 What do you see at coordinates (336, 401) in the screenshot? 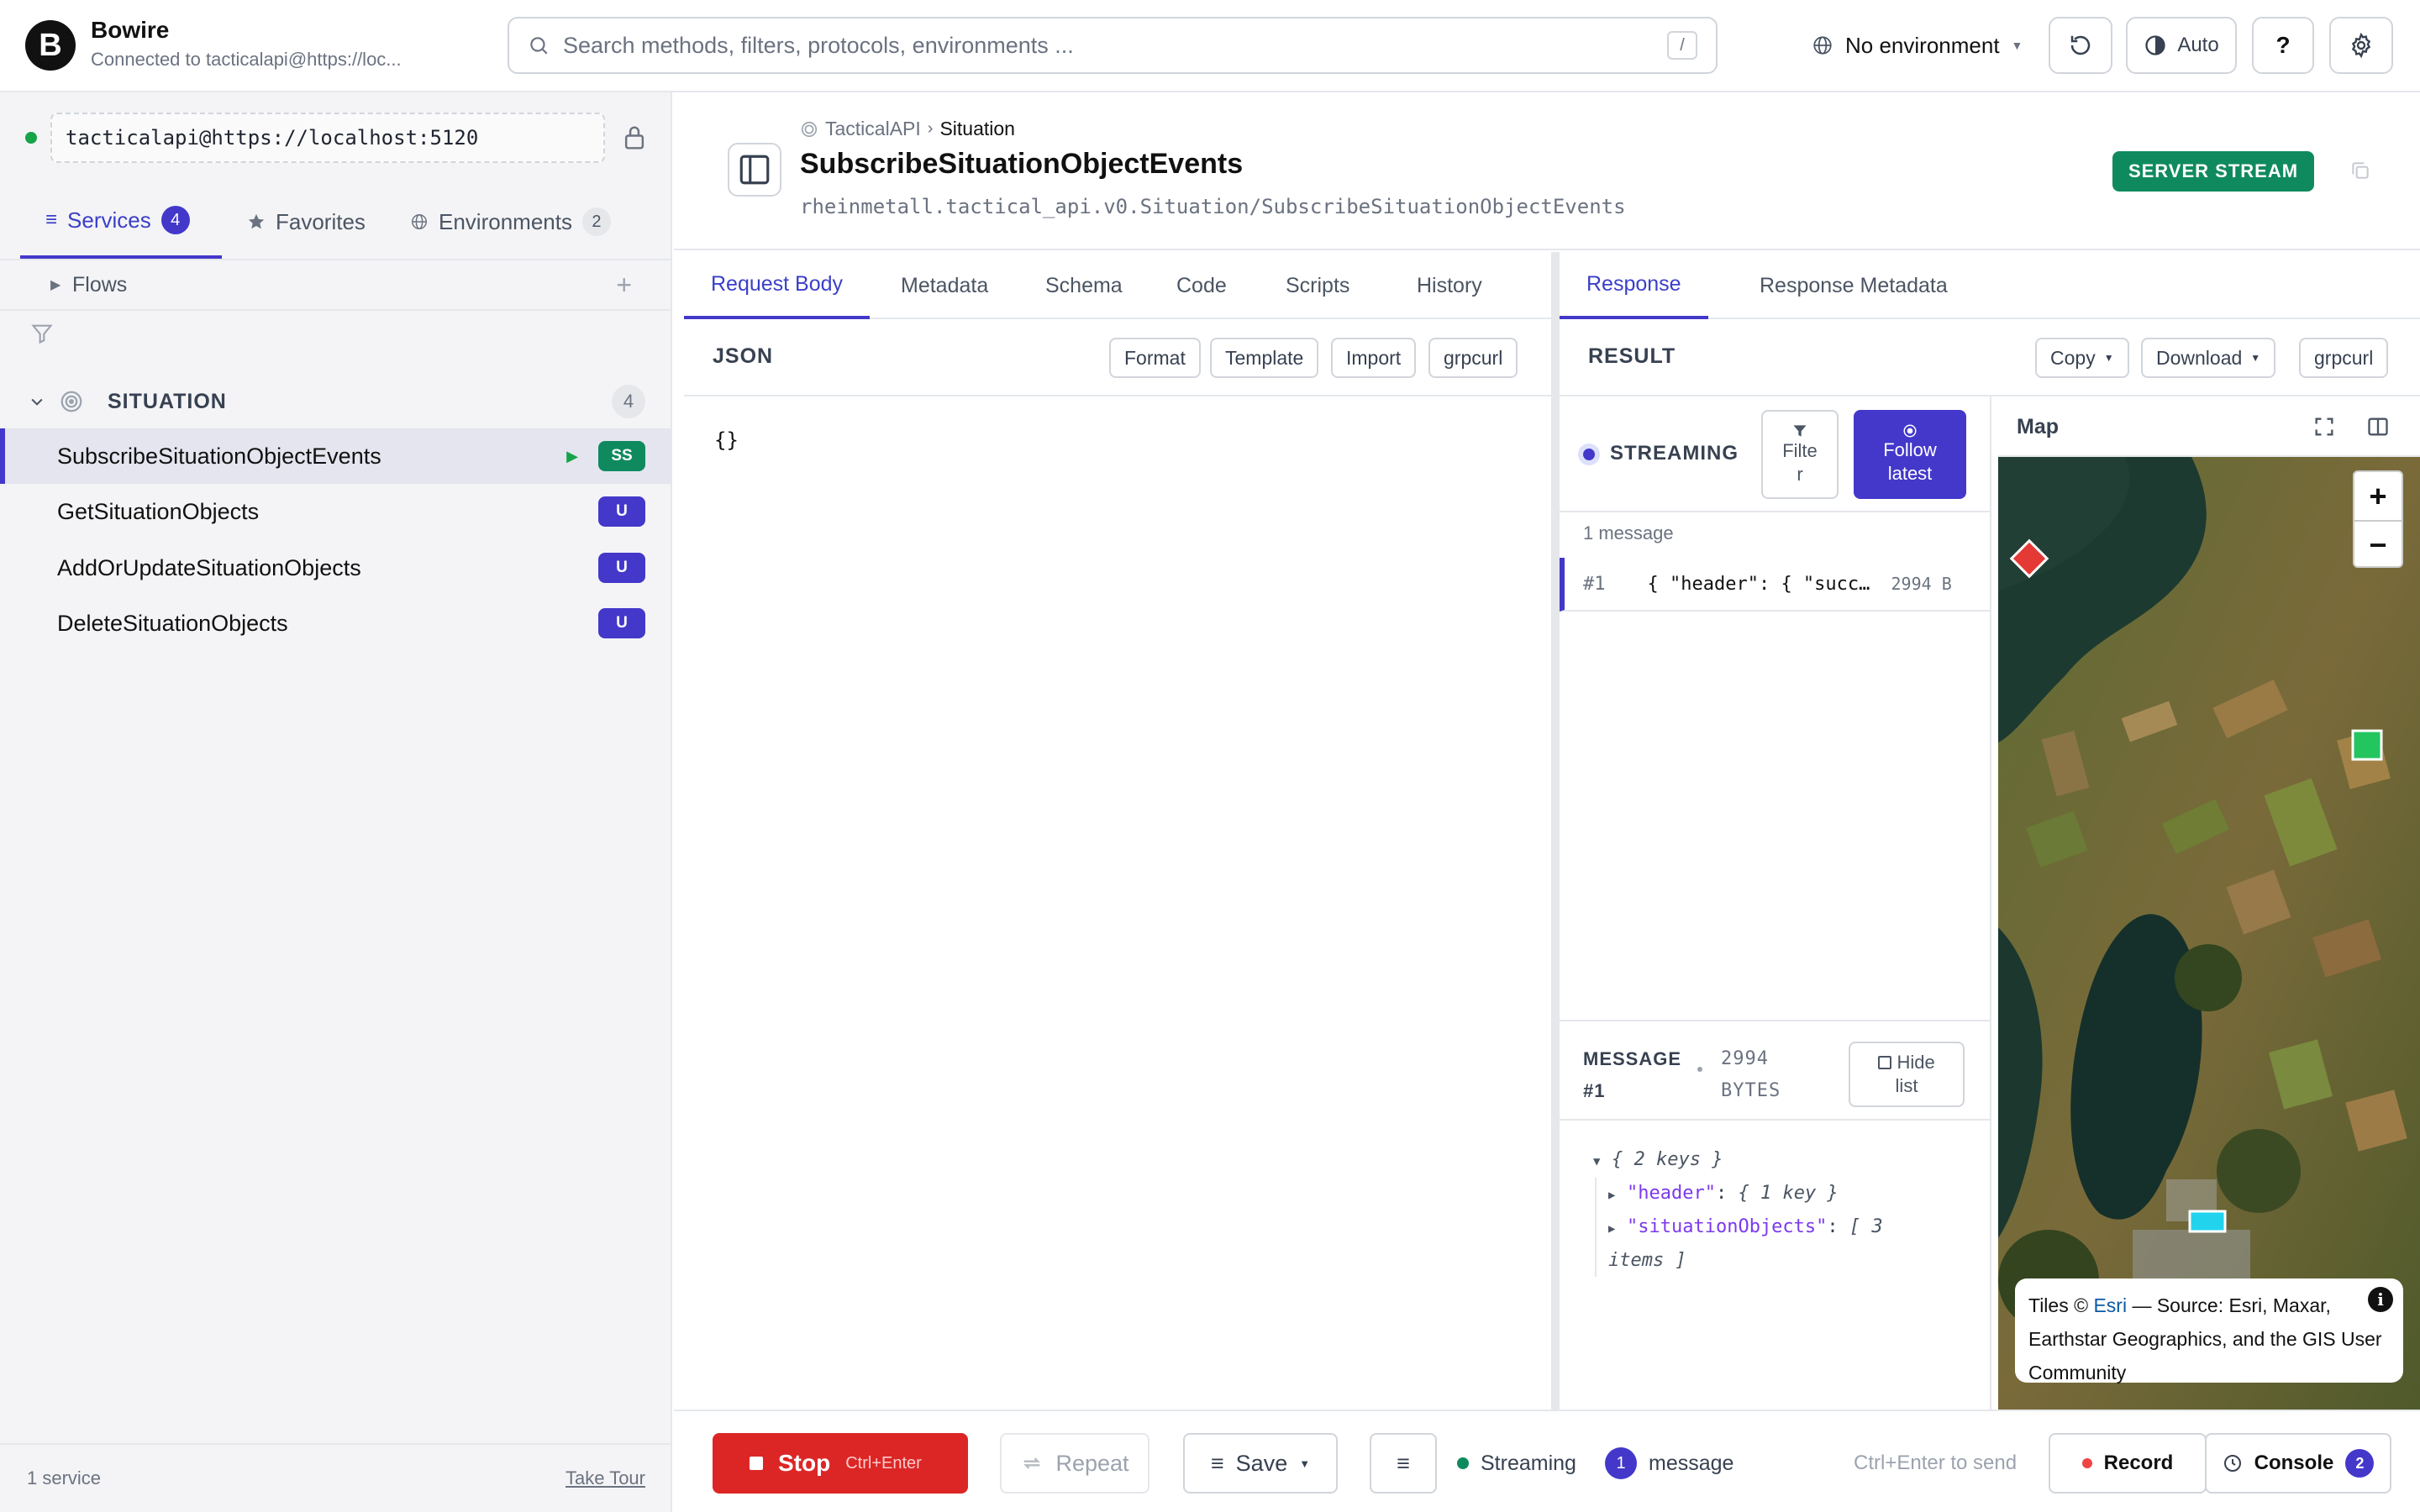
I see `service-group-situation: SITUATION 4` at bounding box center [336, 401].